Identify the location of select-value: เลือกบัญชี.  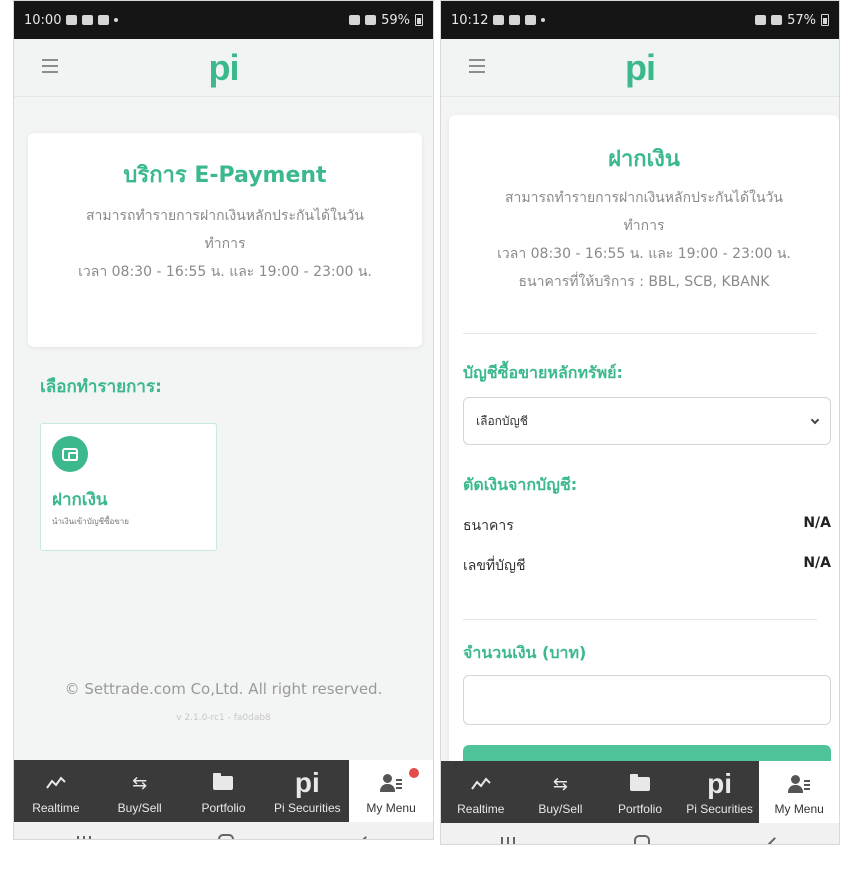
(502, 420).